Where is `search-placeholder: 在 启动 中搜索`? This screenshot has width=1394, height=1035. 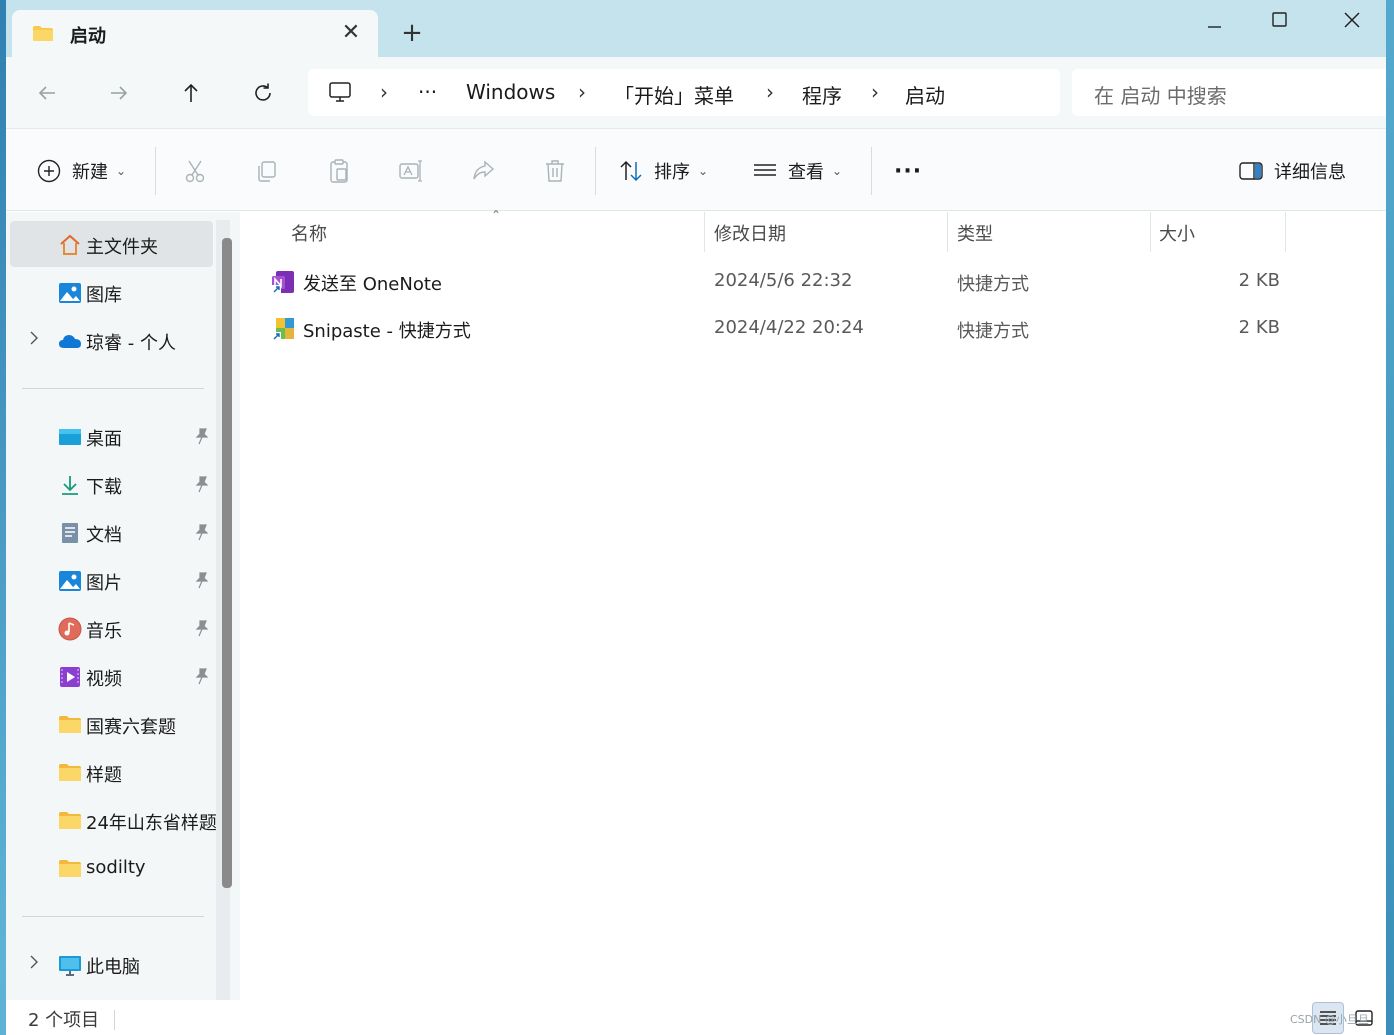
search-placeholder: 在 启动 中搜索 is located at coordinates (1160, 96).